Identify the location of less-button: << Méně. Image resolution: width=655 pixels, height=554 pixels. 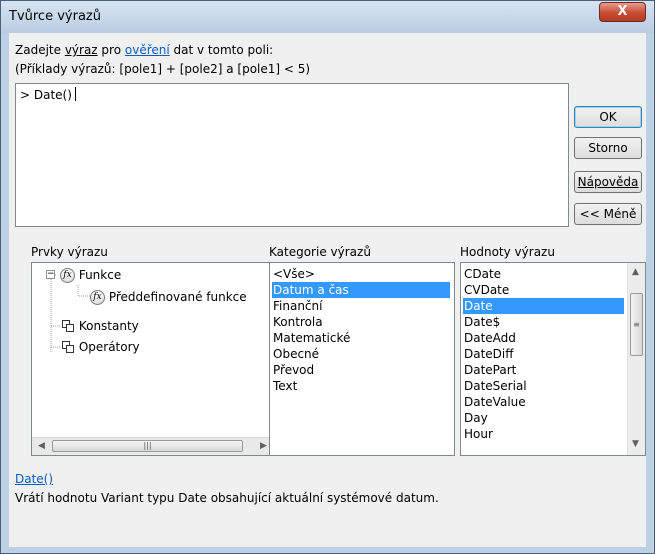
(608, 214).